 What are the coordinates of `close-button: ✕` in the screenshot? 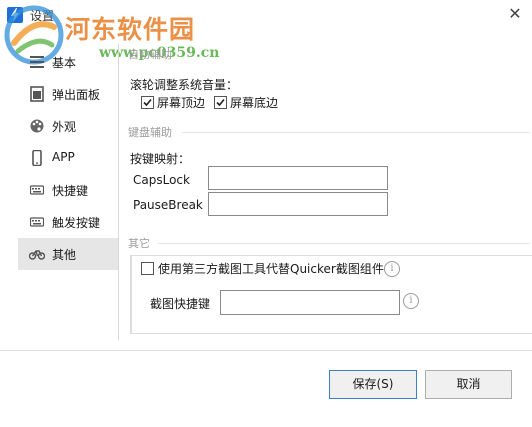 It's located at (515, 15).